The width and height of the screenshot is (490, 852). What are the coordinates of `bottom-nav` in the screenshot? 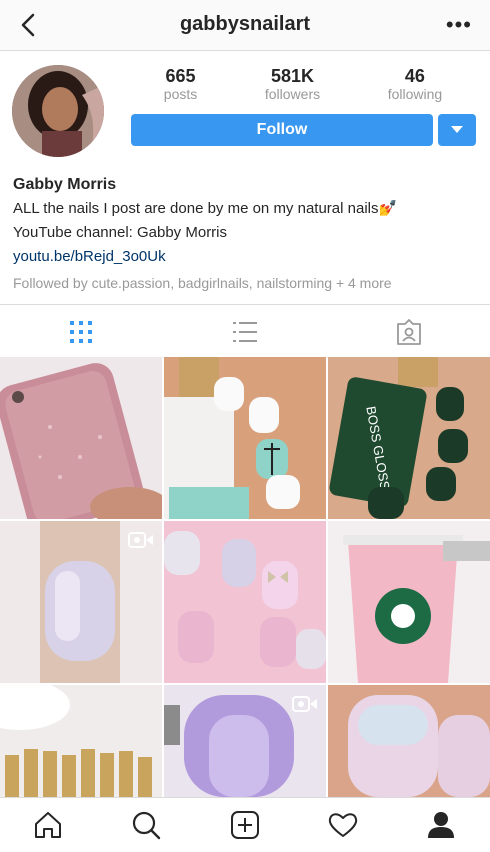 It's located at (245, 824).